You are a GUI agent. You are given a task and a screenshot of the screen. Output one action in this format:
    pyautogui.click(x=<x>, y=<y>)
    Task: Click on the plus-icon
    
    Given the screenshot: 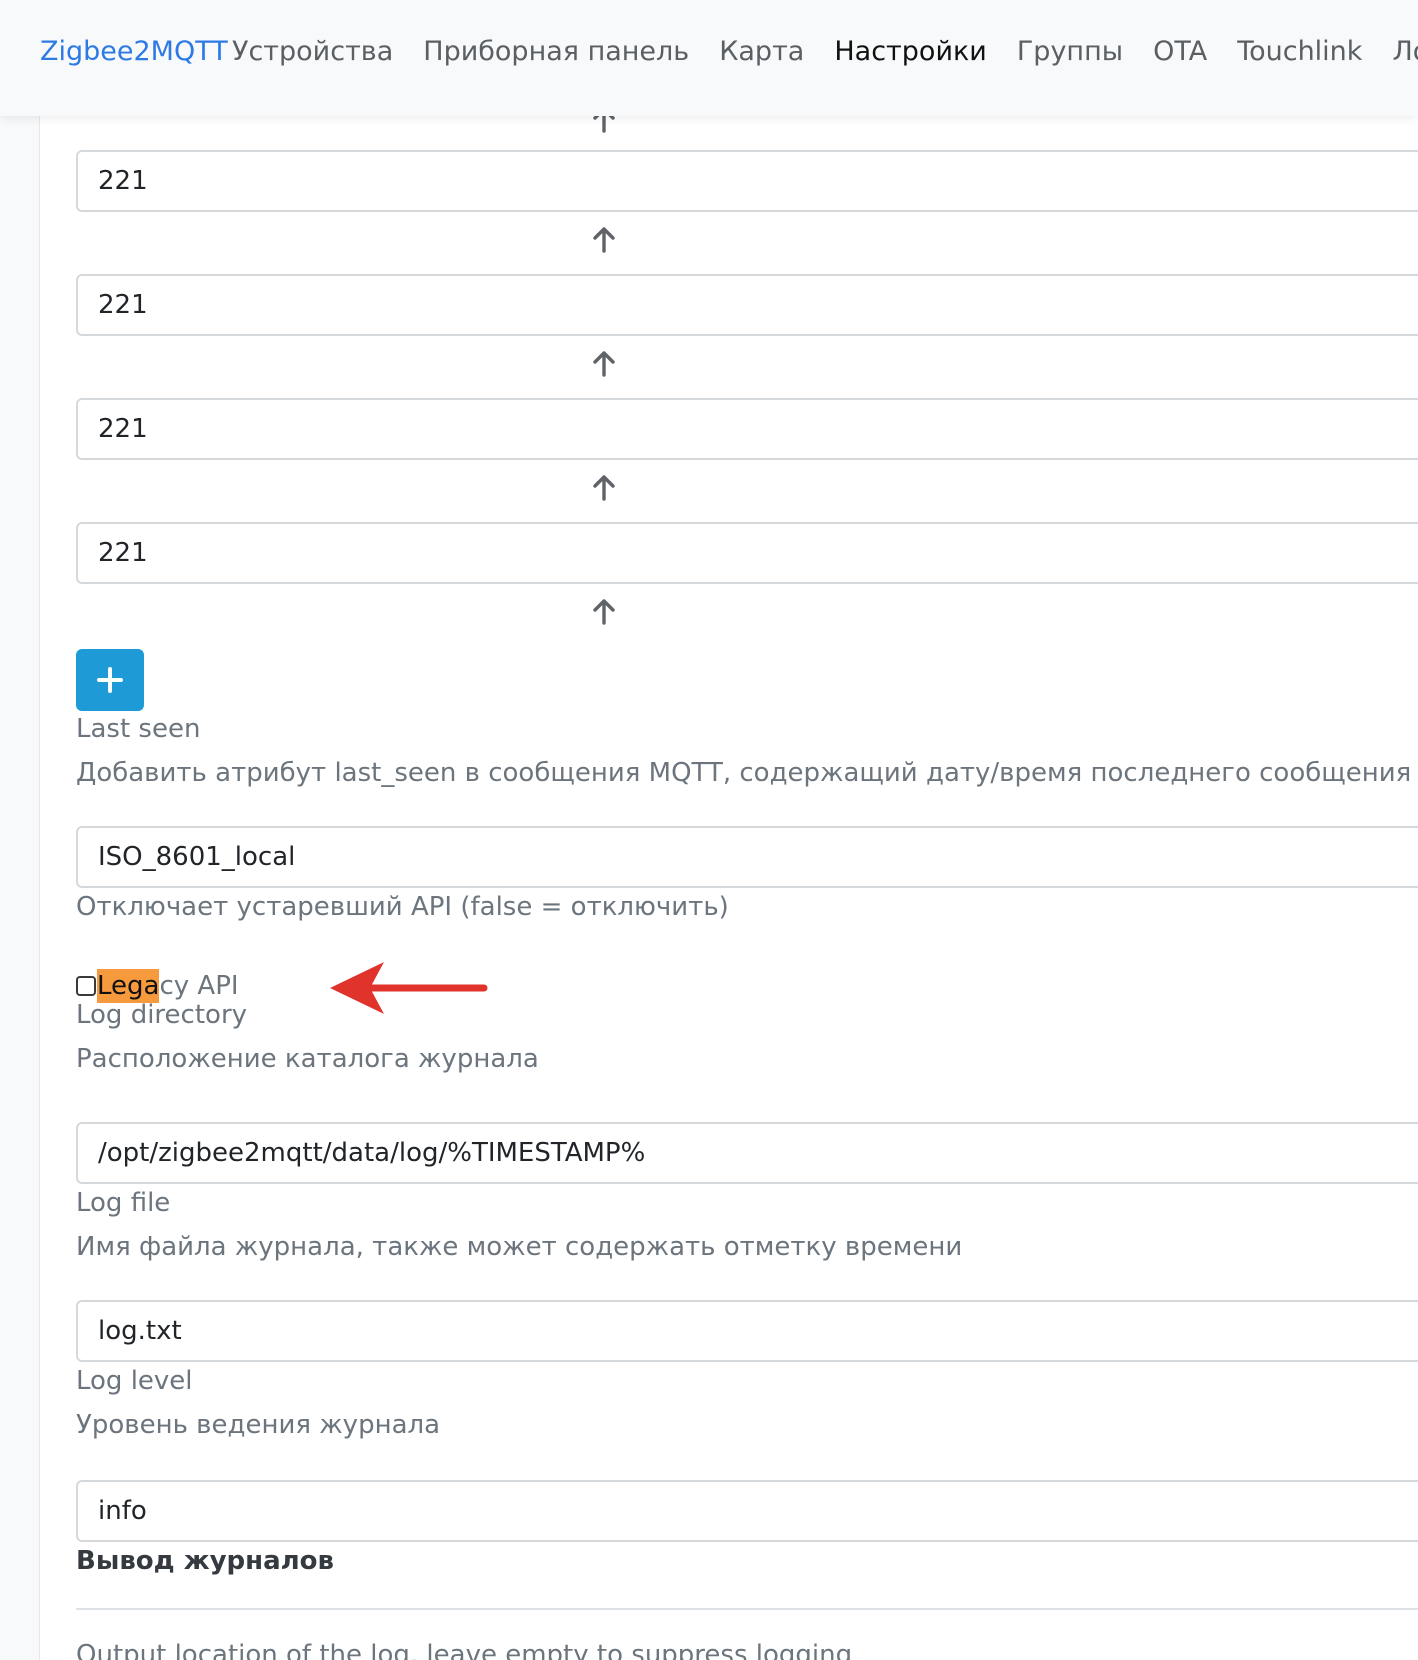 What is the action you would take?
    pyautogui.click(x=110, y=680)
    